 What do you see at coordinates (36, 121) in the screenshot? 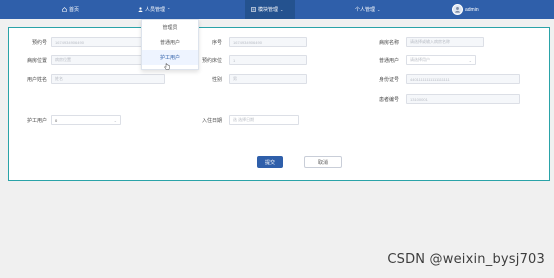
I see `label-caregiver: 护工用户` at bounding box center [36, 121].